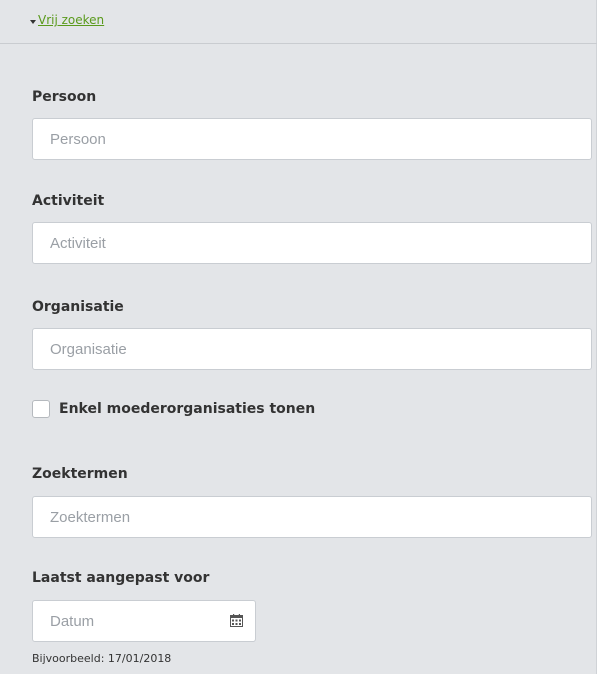 This screenshot has height=674, width=604. Describe the element at coordinates (64, 97) in the screenshot. I see `persoon-label: Persoon` at that location.